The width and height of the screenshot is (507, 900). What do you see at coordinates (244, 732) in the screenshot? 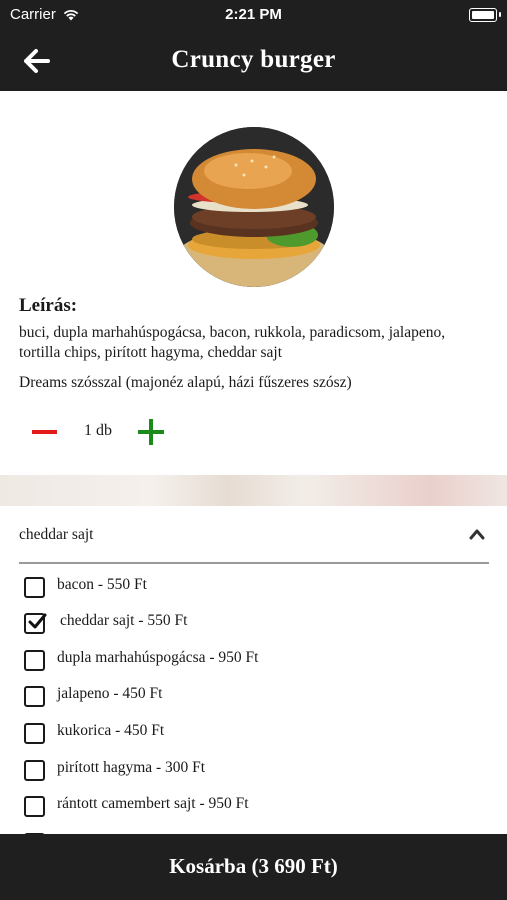
I see `extra-option-kukorica: kukorica - 450 Ft` at bounding box center [244, 732].